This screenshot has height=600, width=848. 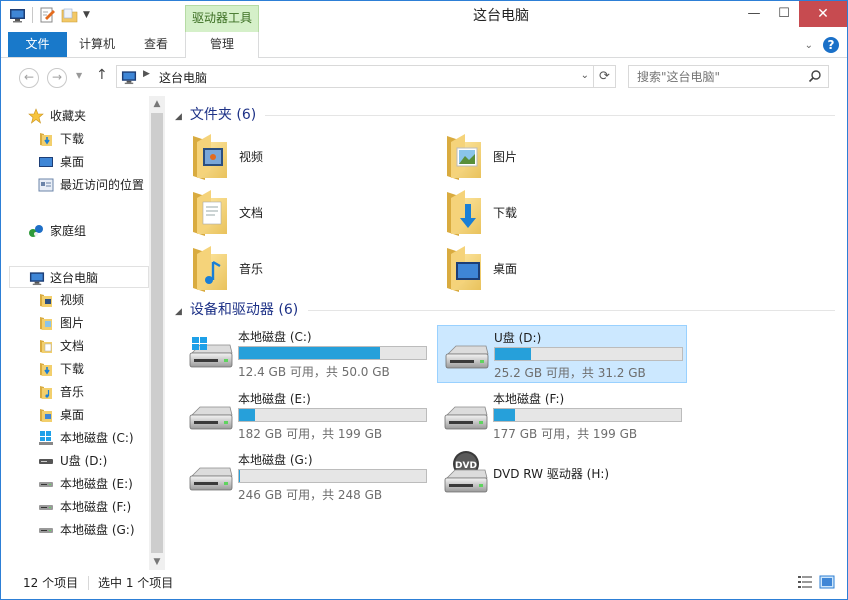 What do you see at coordinates (585, 75) in the screenshot?
I see `address-dropdown-icon: ⌄` at bounding box center [585, 75].